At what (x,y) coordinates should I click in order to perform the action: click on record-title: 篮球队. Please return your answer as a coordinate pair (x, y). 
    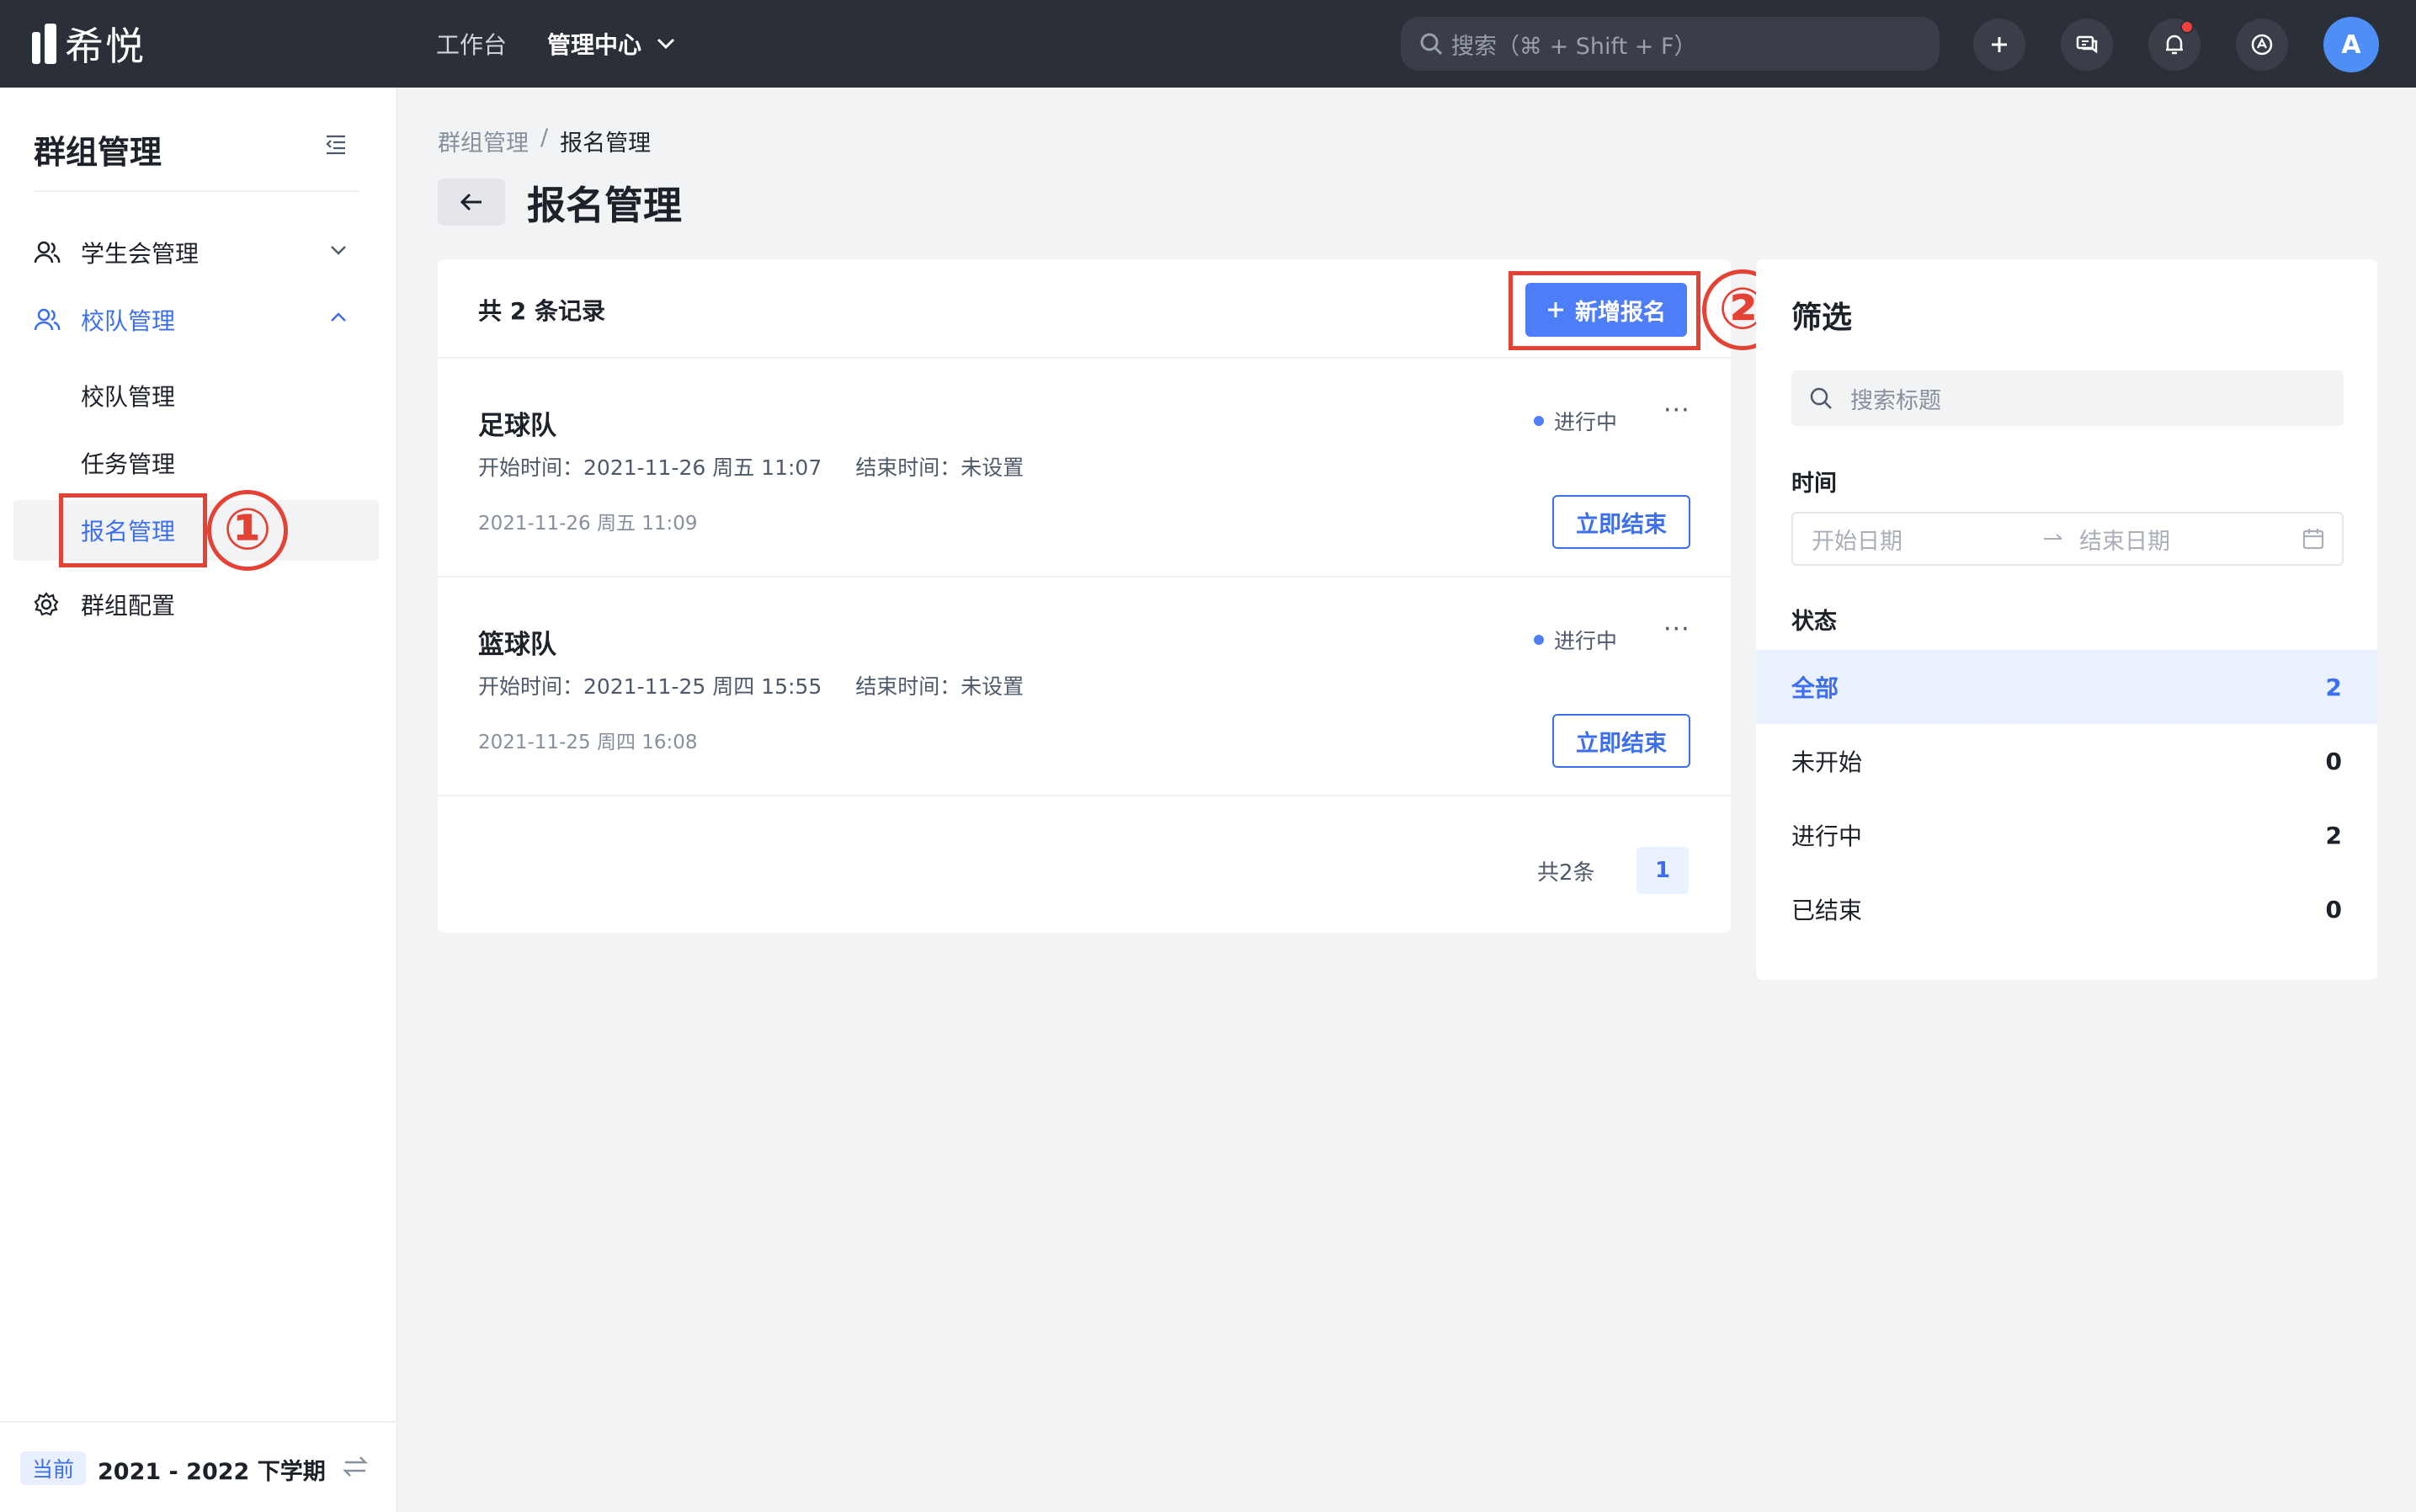
    Looking at the image, I should click on (517, 642).